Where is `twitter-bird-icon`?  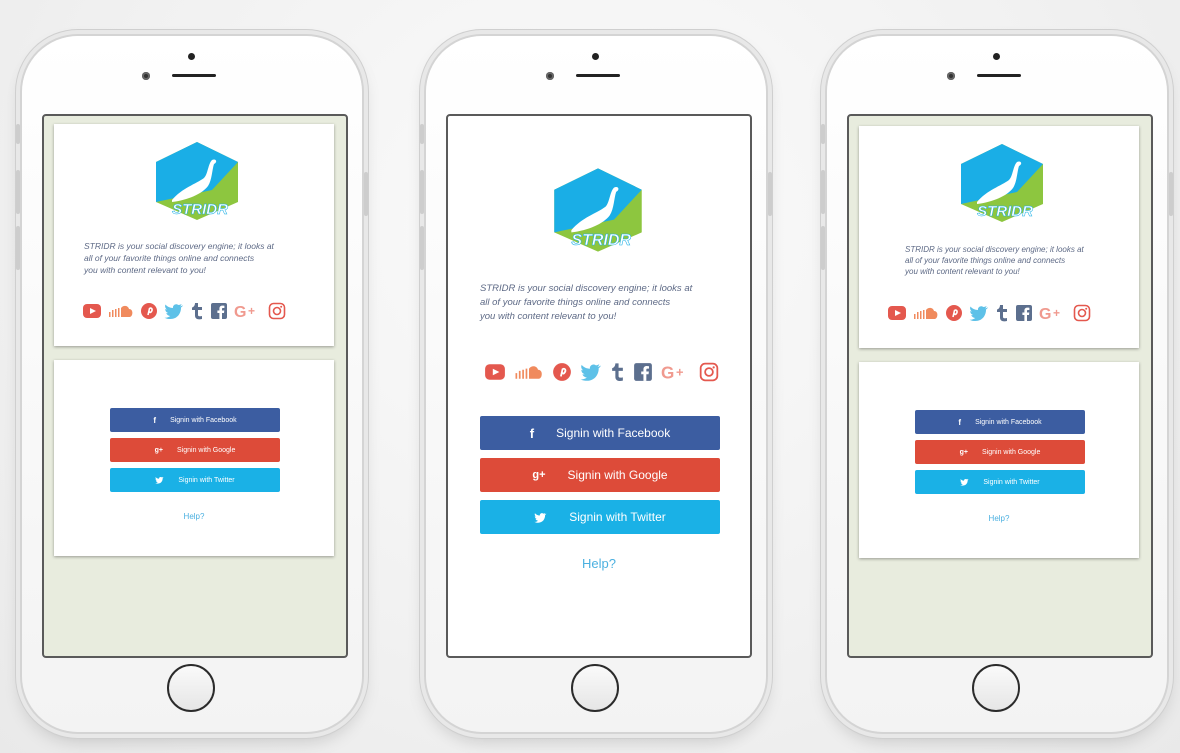 twitter-bird-icon is located at coordinates (964, 482).